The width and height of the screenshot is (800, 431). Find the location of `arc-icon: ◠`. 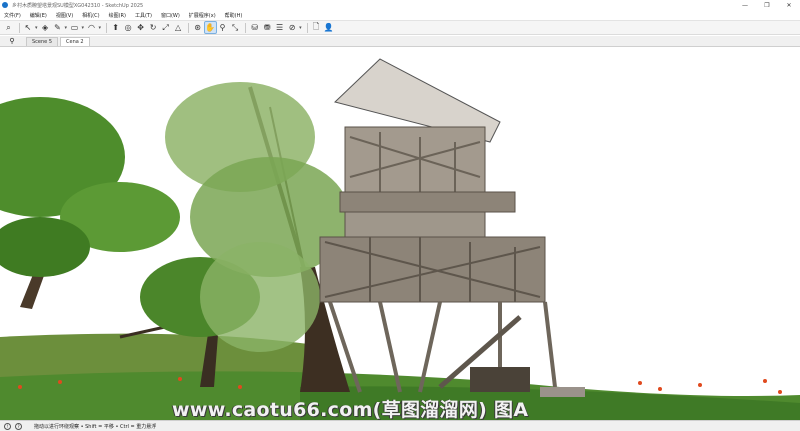

arc-icon: ◠ is located at coordinates (91, 27).